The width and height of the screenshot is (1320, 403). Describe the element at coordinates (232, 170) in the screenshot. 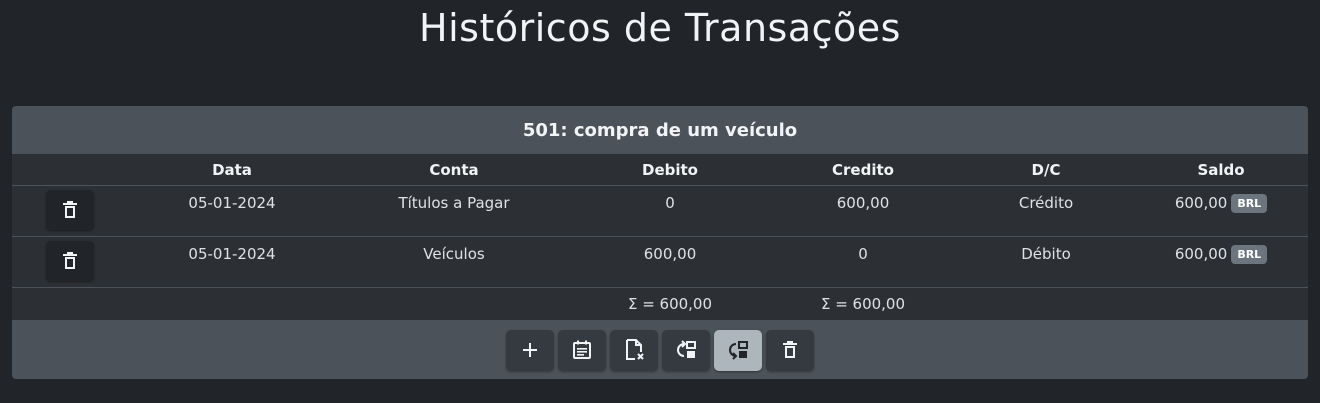

I see `col-data: Data` at that location.